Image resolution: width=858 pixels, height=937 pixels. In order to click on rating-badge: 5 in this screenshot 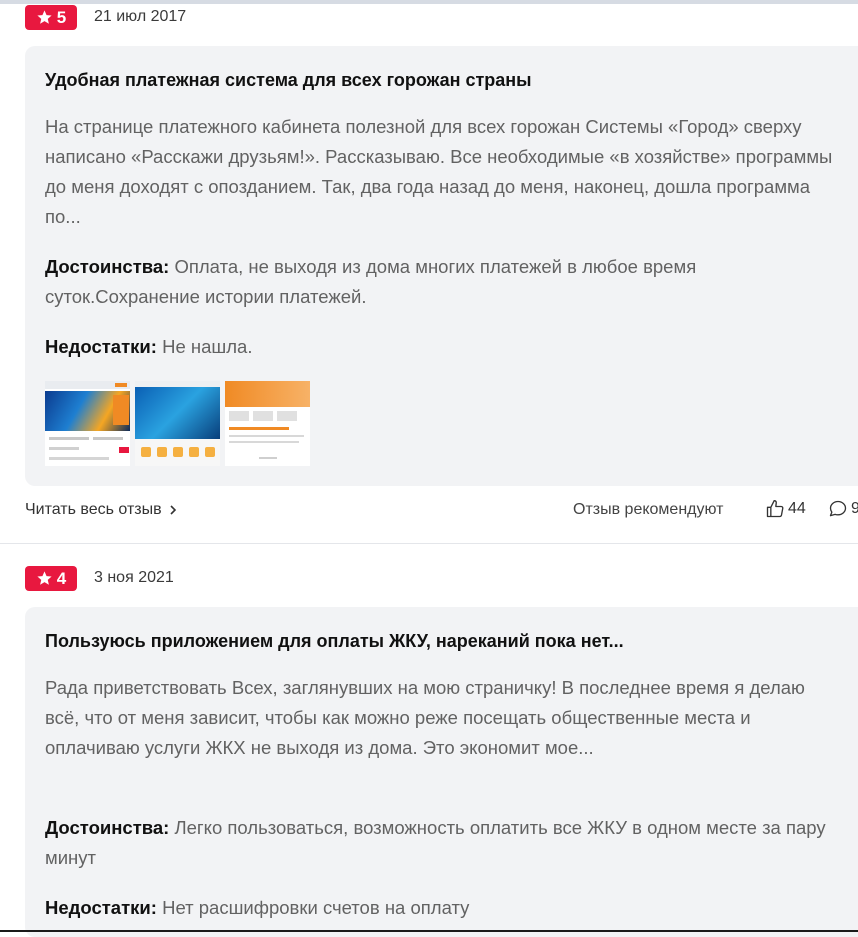, I will do `click(51, 17)`.